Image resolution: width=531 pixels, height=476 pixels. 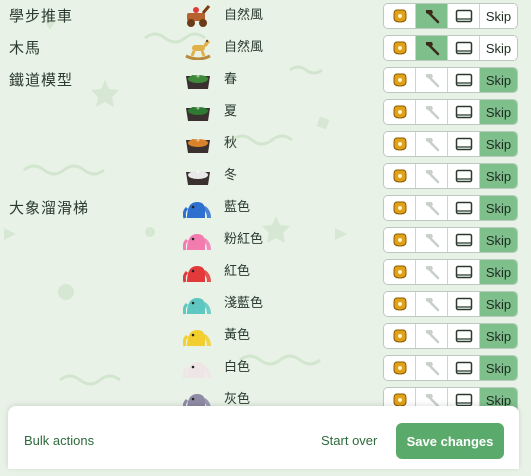 What do you see at coordinates (25, 48) in the screenshot?
I see `item-group-name: 木馬` at bounding box center [25, 48].